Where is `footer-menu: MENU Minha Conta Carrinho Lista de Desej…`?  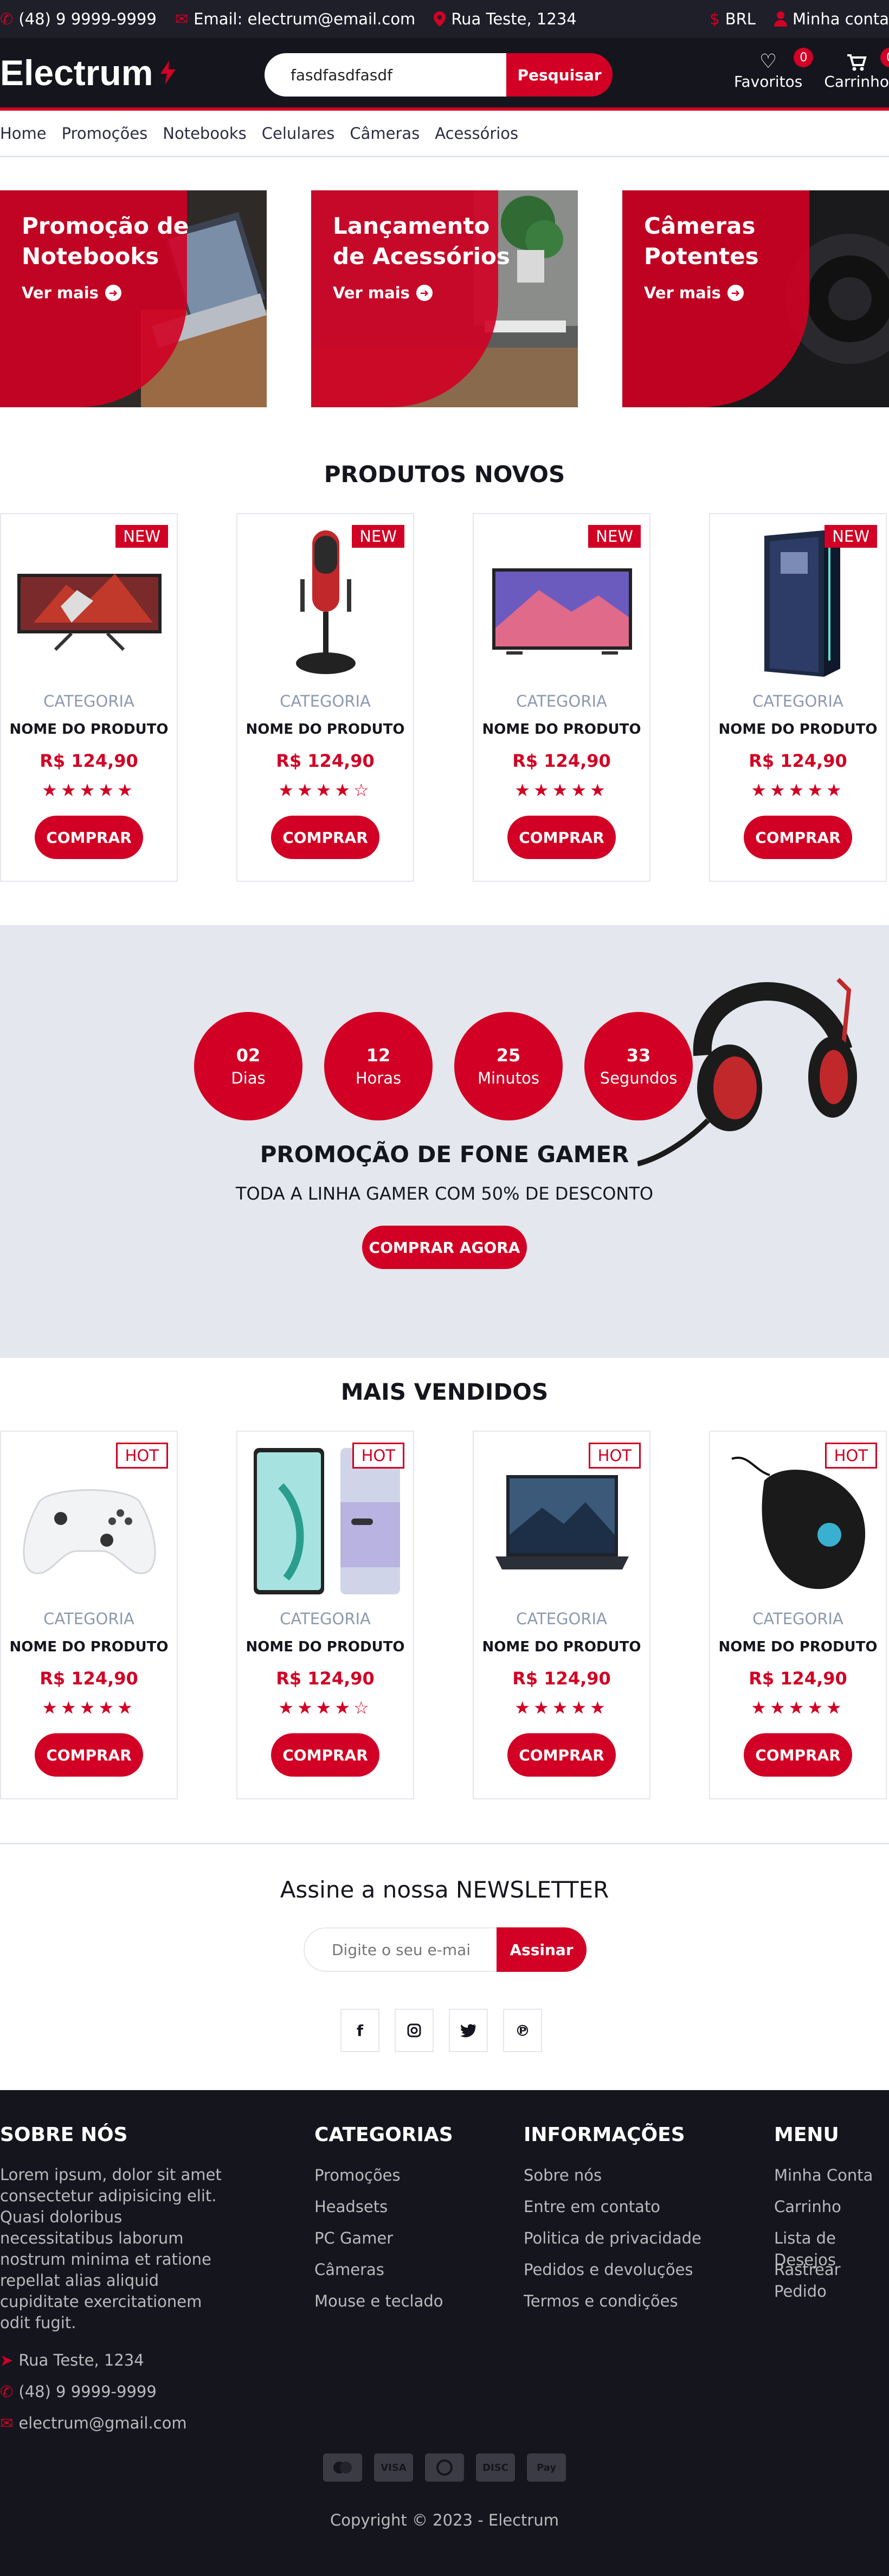
footer-menu: MENU Minha Conta Carrinho Lista de Desej… is located at coordinates (832, 2212).